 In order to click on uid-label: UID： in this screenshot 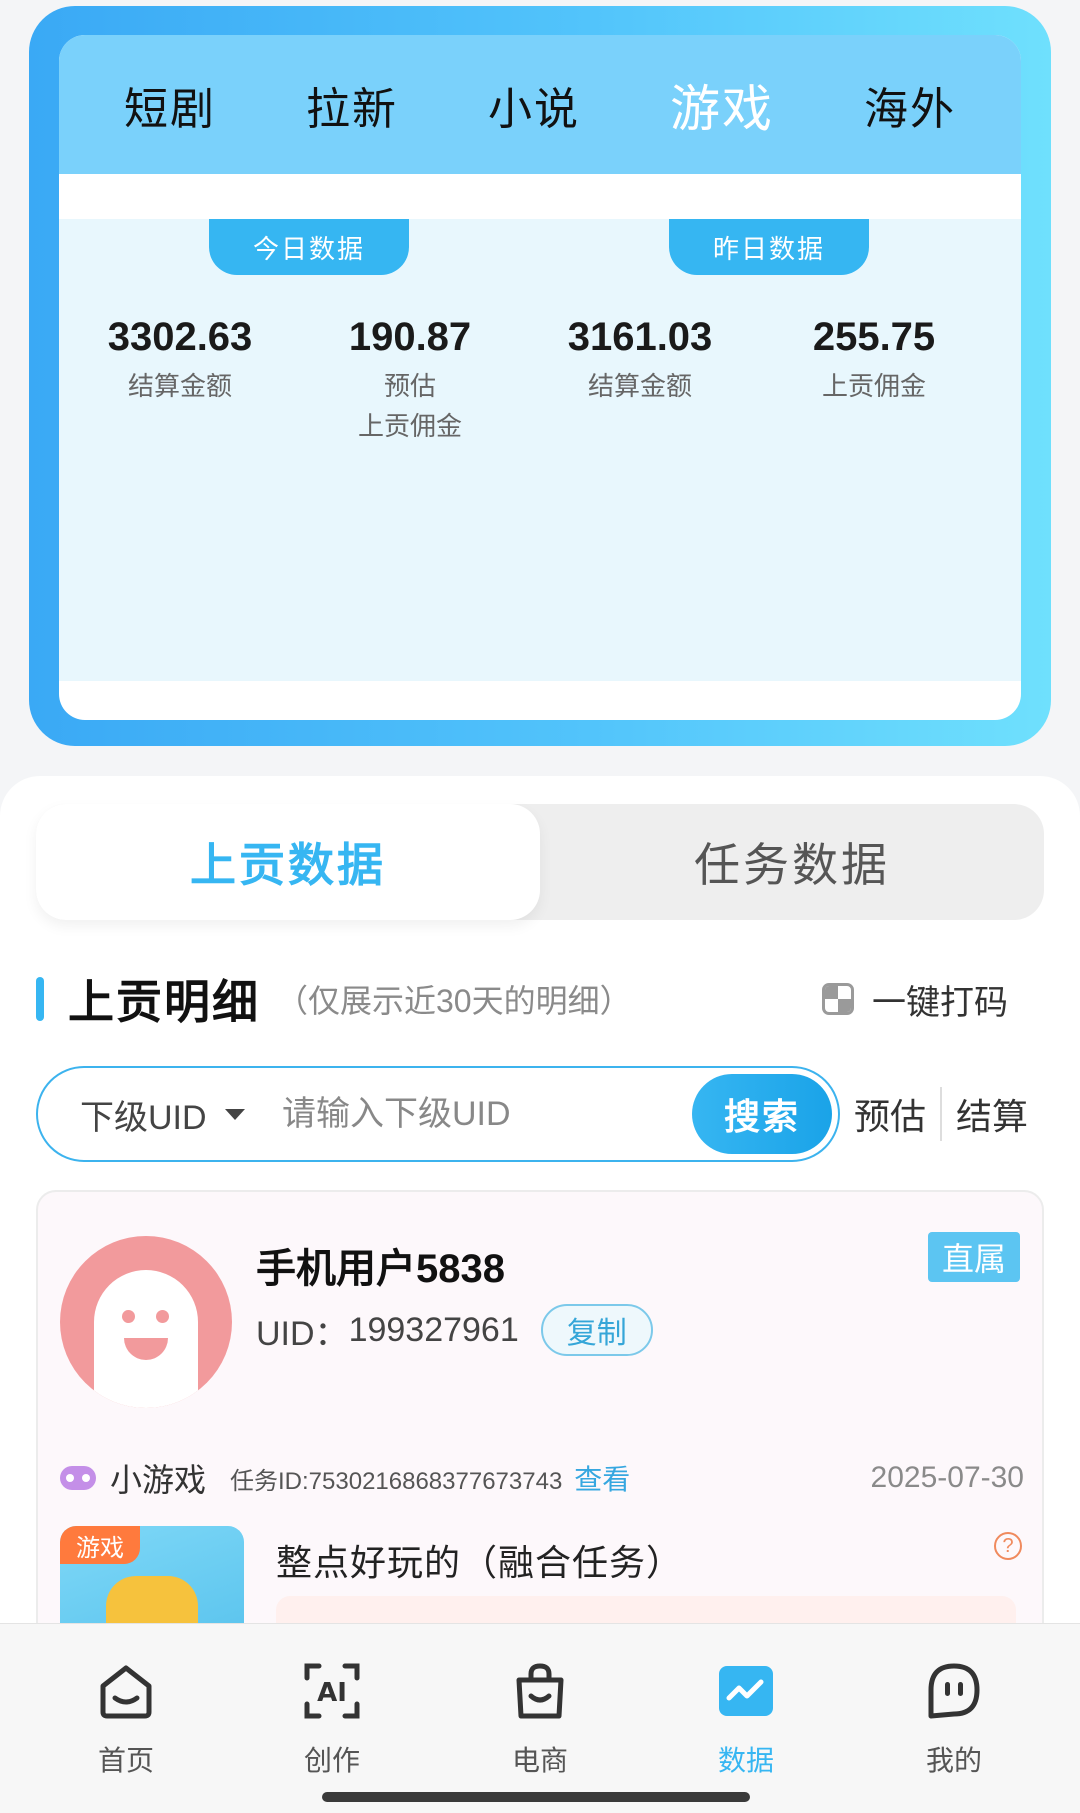, I will do `click(302, 1333)`.